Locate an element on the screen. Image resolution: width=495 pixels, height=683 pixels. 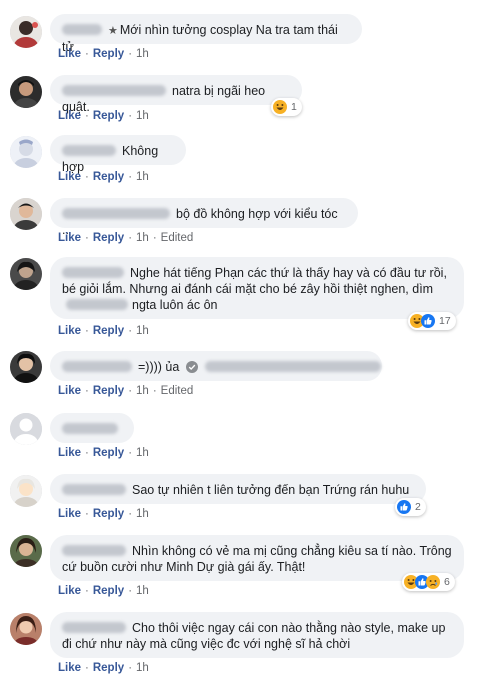
comment-bubble: Không hợp is located at coordinates (118, 154).